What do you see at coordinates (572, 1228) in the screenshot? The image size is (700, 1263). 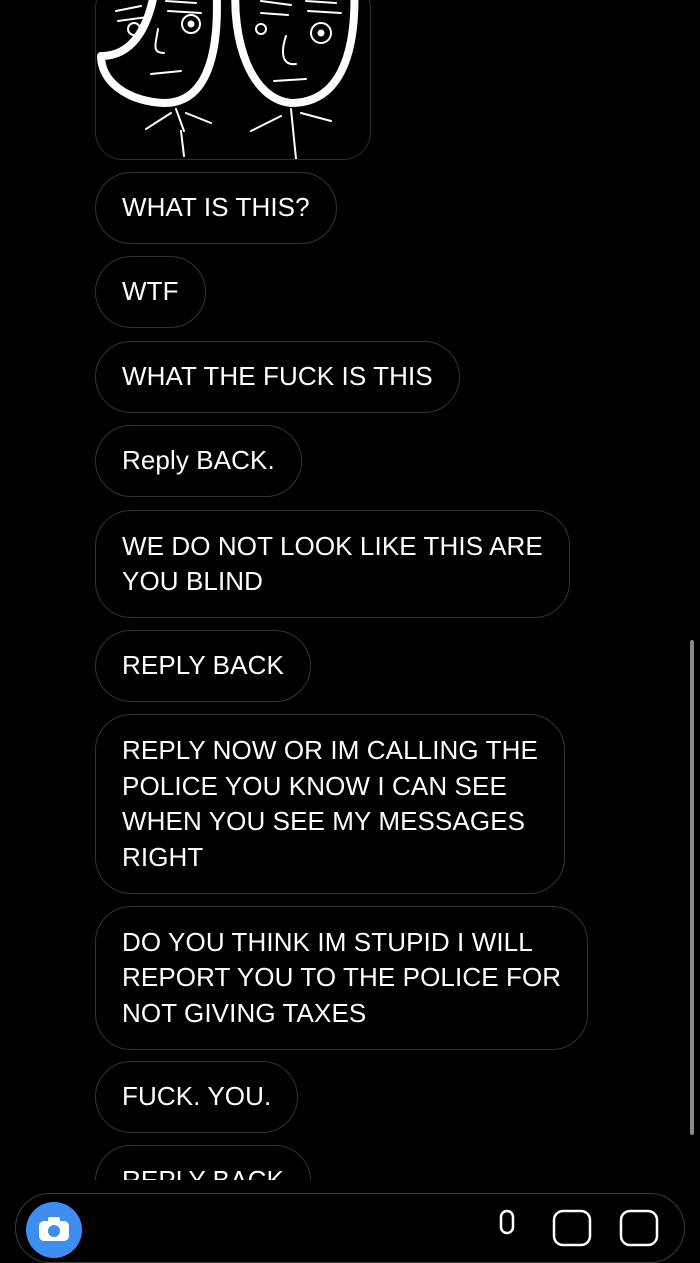 I see `gallery-icon` at bounding box center [572, 1228].